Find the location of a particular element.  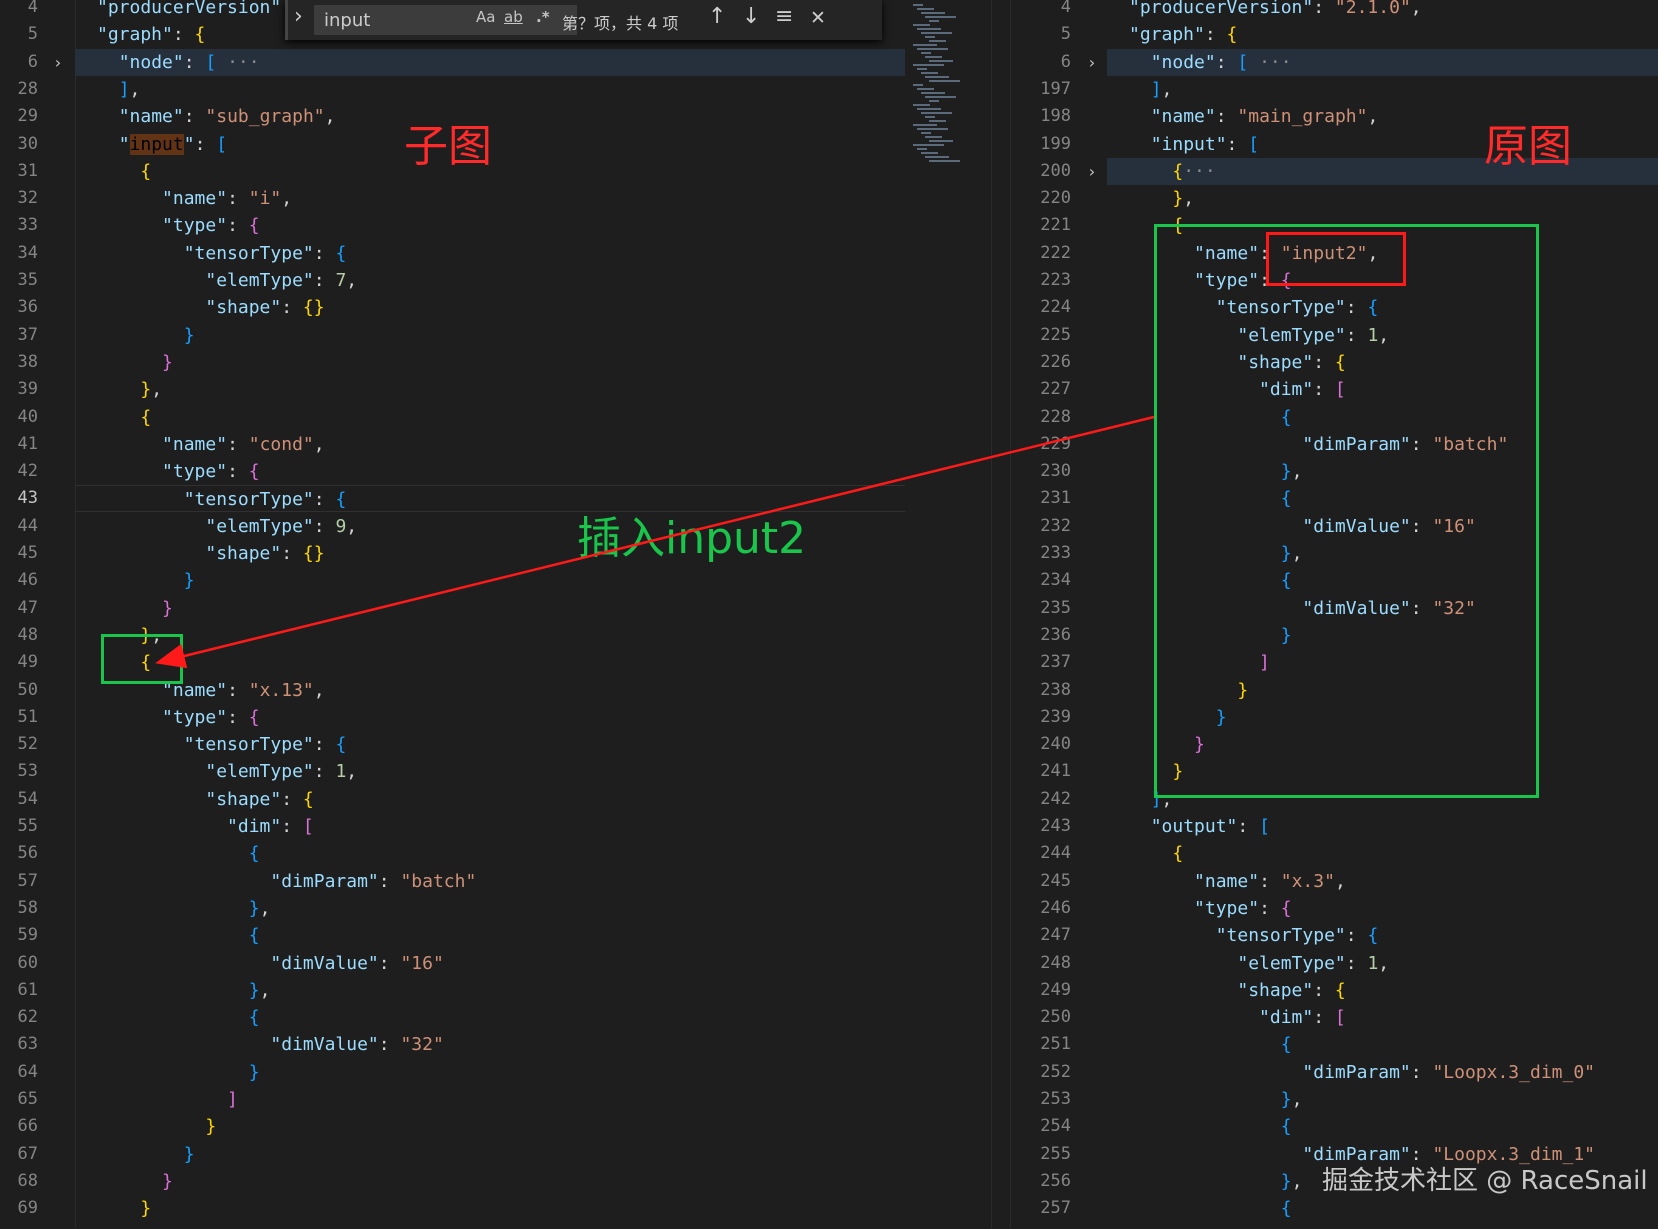

find-in-selection-button: ≡ is located at coordinates (784, 16).